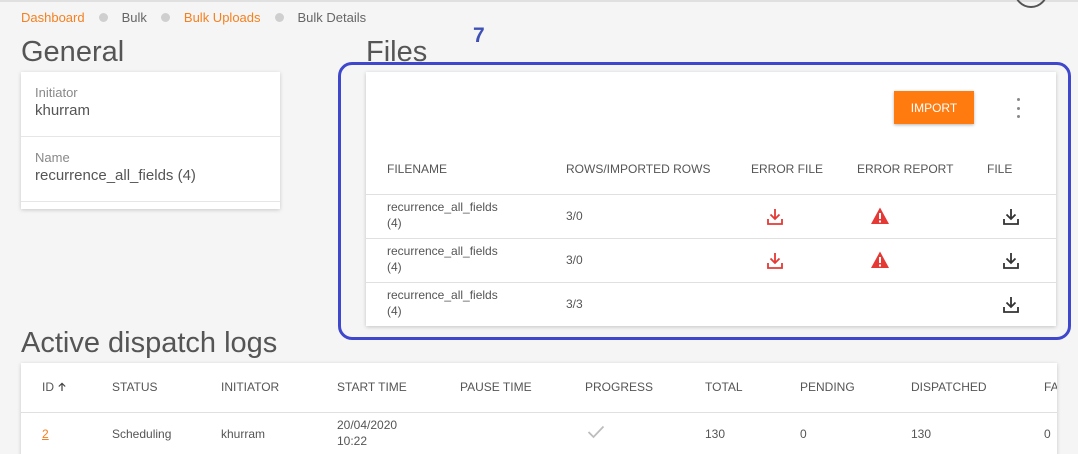 The height and width of the screenshot is (454, 1078). I want to click on name-label: Name, so click(52, 157).